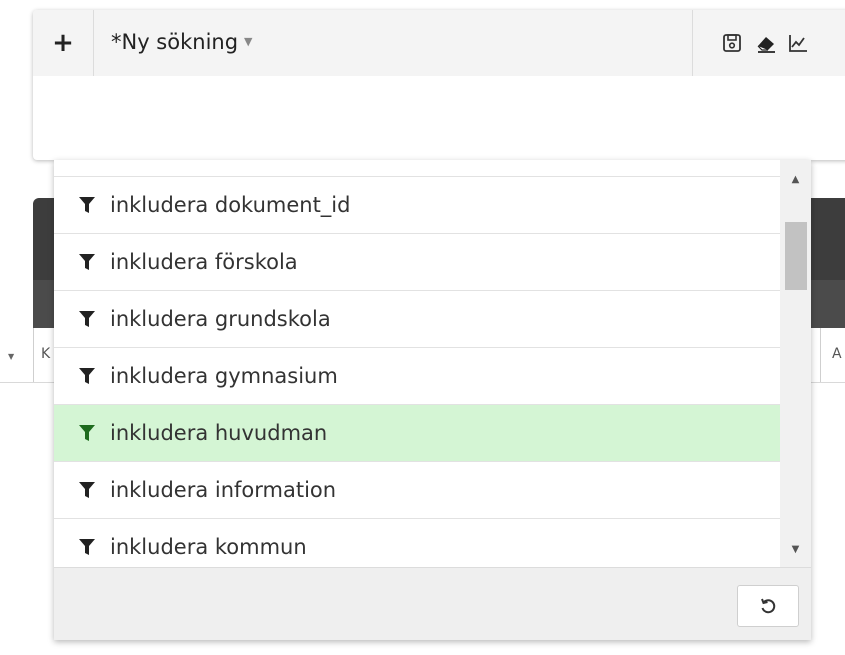 This screenshot has height=655, width=845. What do you see at coordinates (732, 43) in the screenshot?
I see `save-icon` at bounding box center [732, 43].